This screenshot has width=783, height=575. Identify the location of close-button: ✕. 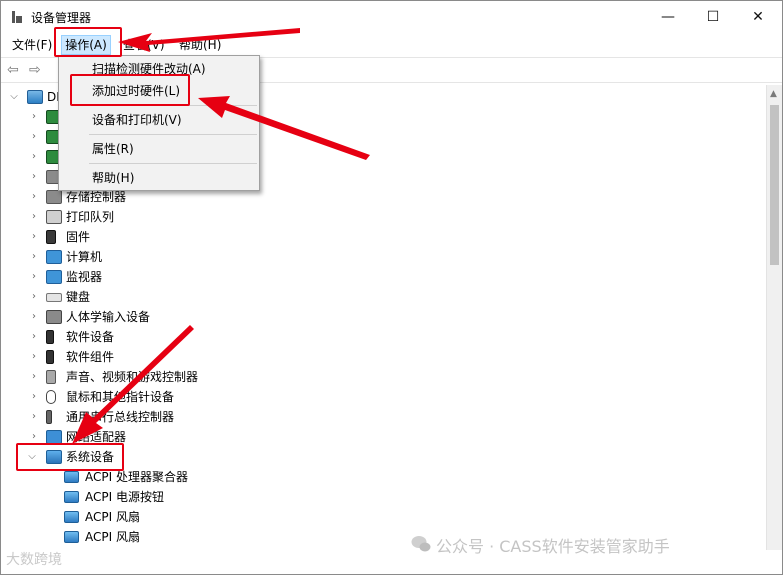
(758, 17).